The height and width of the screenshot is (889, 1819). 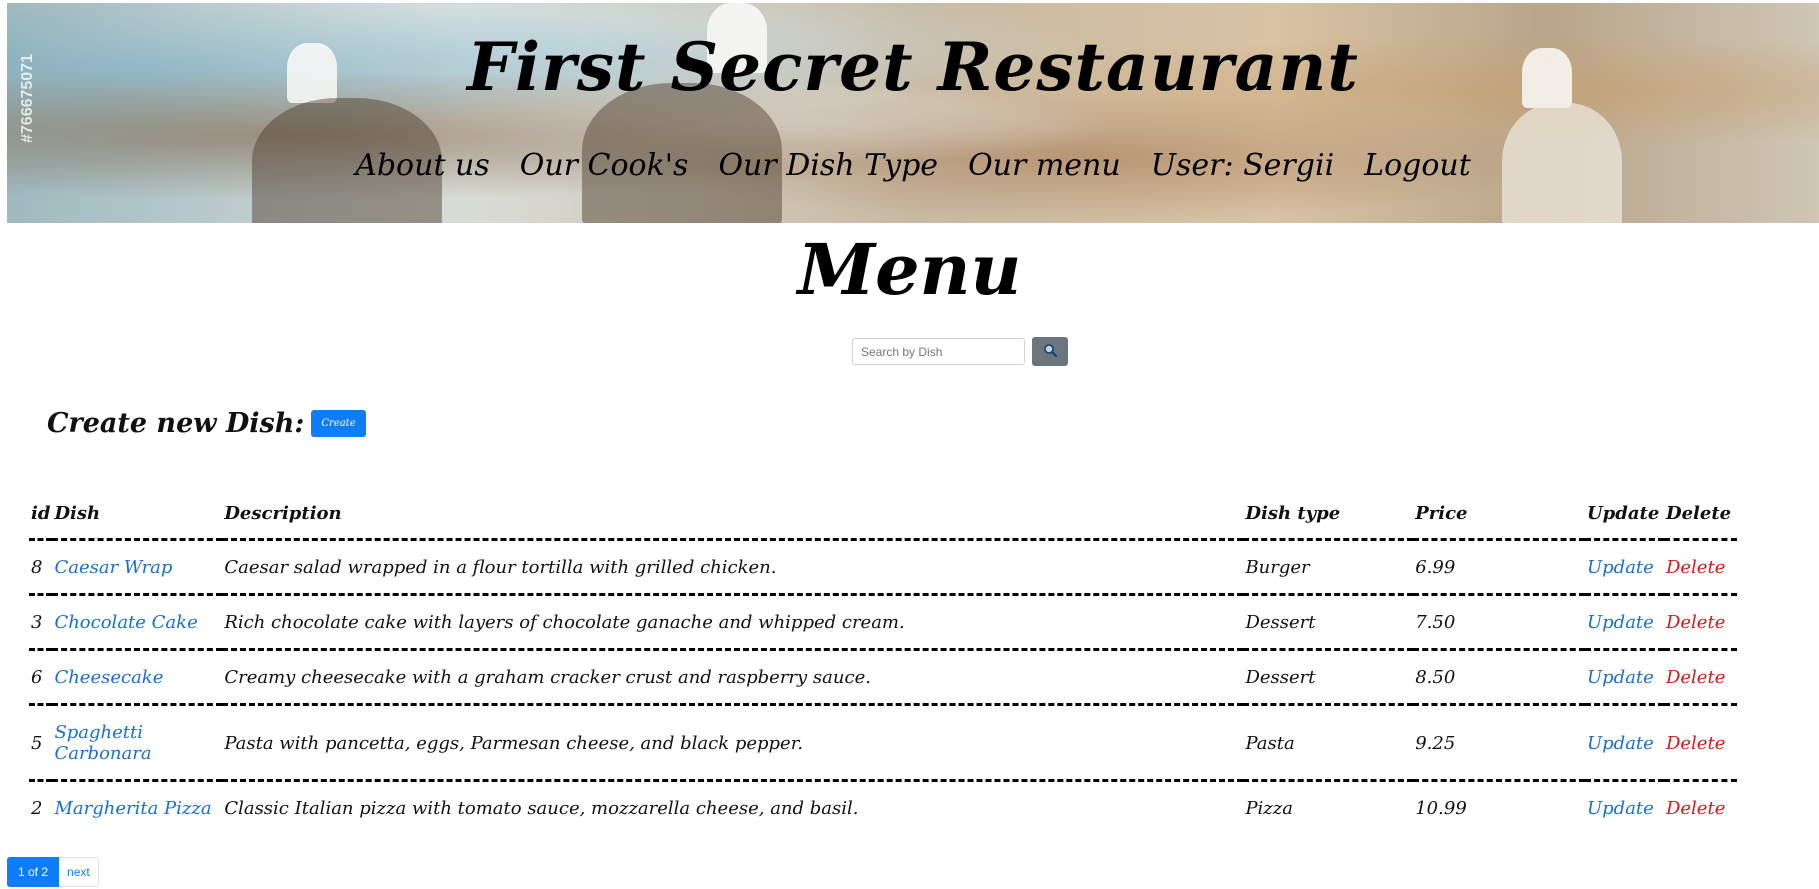 What do you see at coordinates (33, 872) in the screenshot?
I see `pagination-current-page: 1 of 2` at bounding box center [33, 872].